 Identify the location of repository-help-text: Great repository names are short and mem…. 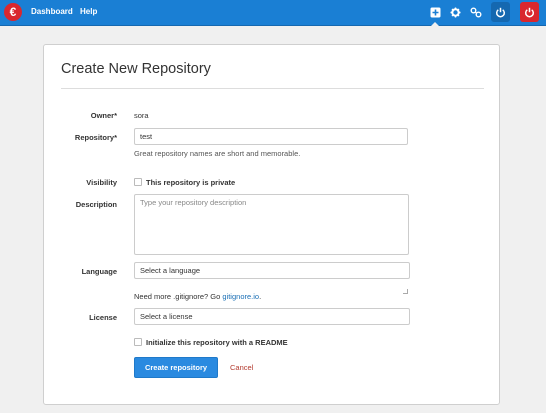
(217, 153).